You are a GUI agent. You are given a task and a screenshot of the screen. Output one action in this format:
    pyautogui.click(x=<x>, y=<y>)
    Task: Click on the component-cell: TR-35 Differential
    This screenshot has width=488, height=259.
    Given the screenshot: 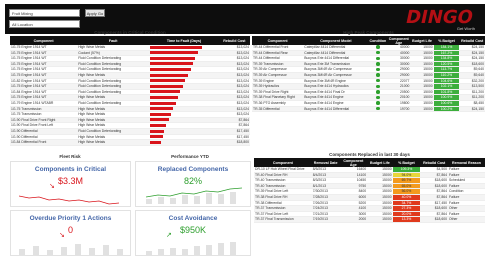 What is the action you would take?
    pyautogui.click(x=278, y=109)
    